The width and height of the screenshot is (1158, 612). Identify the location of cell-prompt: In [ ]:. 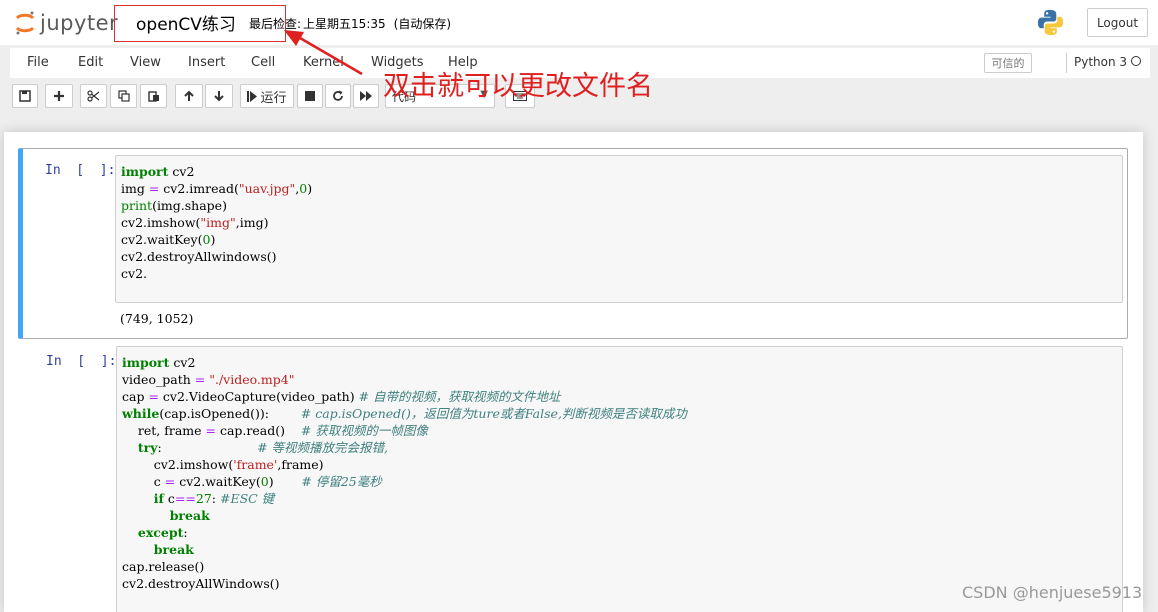
(80, 170).